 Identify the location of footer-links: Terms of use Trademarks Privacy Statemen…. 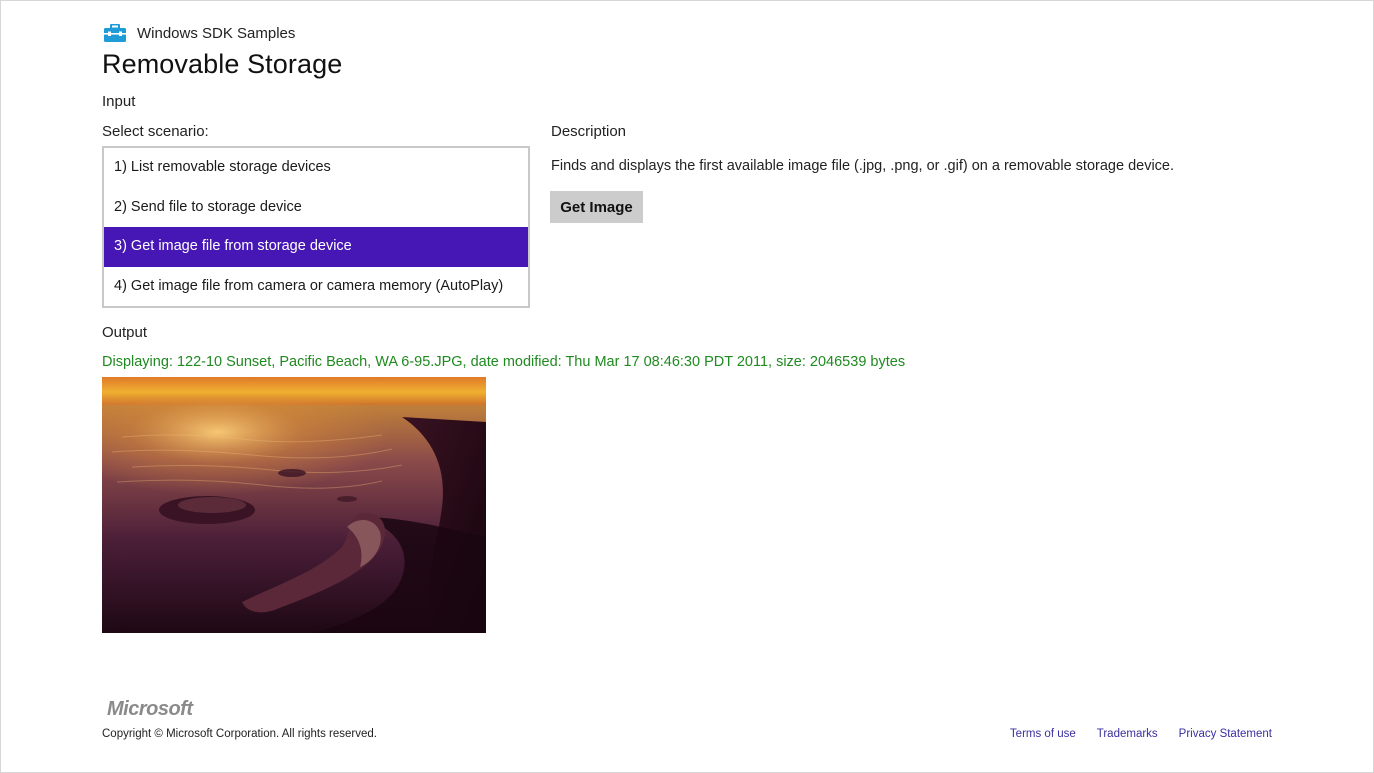
(1141, 734).